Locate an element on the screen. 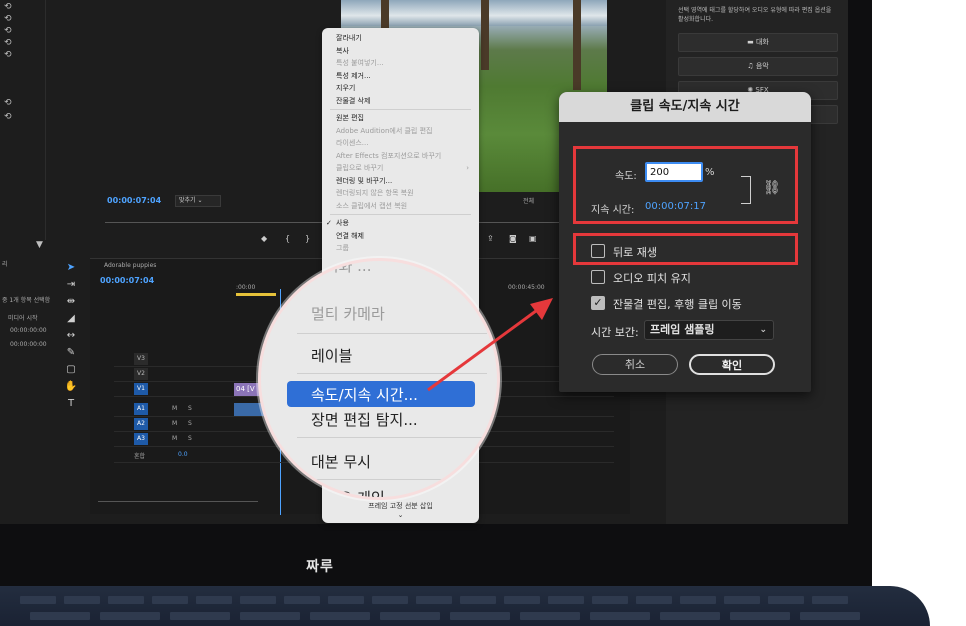 The image size is (966, 626). context-menu-item: 그룹 is located at coordinates (400, 248).